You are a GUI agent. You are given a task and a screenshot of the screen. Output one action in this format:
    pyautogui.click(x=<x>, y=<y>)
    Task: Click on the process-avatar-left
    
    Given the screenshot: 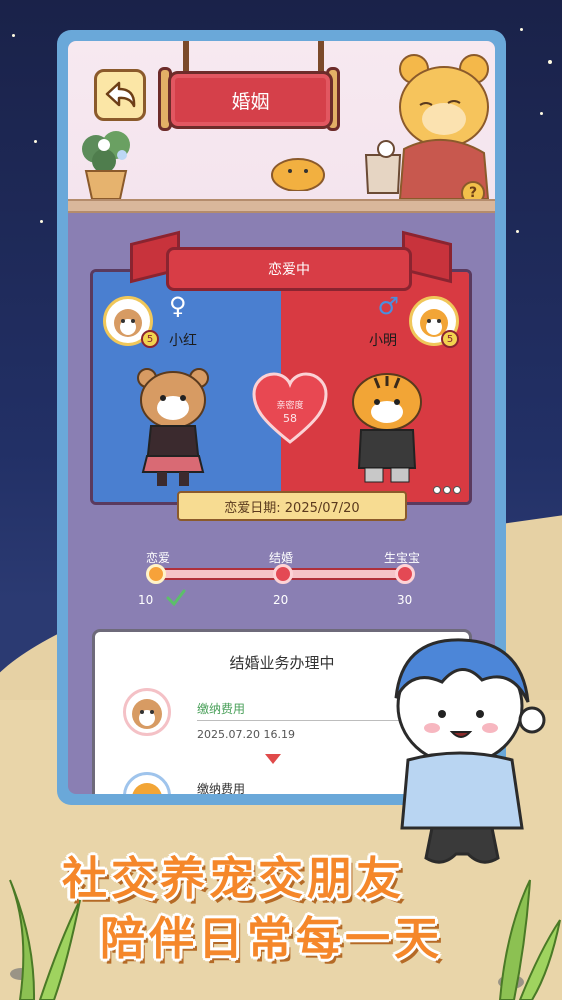 What is the action you would take?
    pyautogui.click(x=147, y=712)
    